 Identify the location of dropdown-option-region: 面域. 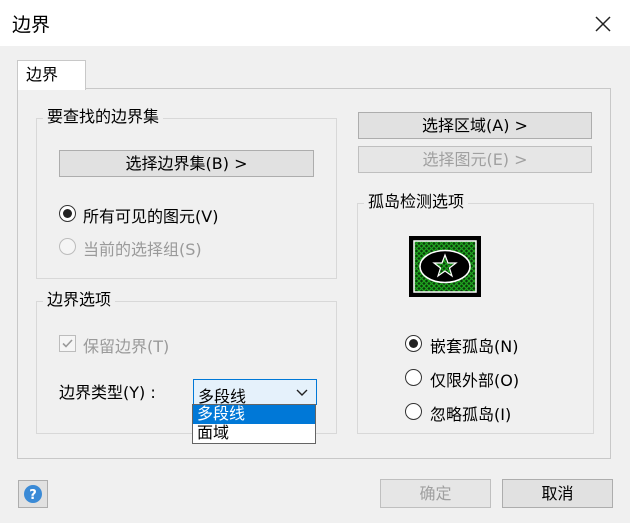
(254, 433).